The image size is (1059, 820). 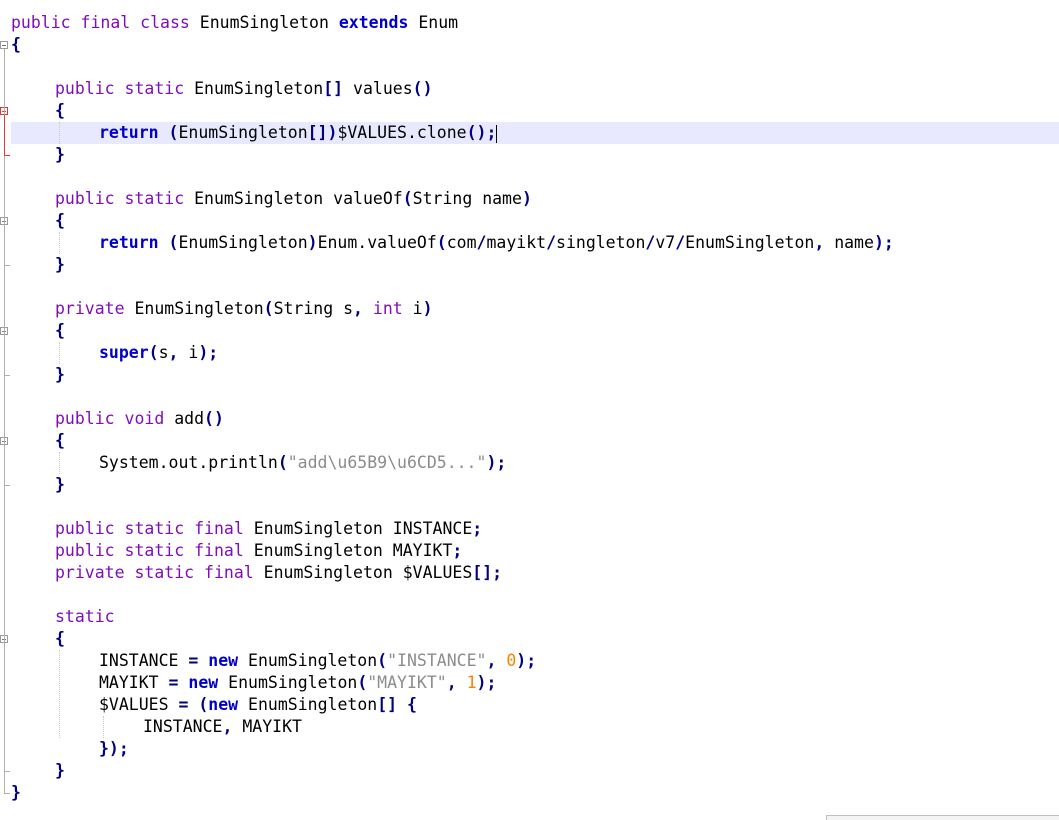 I want to click on code-token: values, so click(x=383, y=88).